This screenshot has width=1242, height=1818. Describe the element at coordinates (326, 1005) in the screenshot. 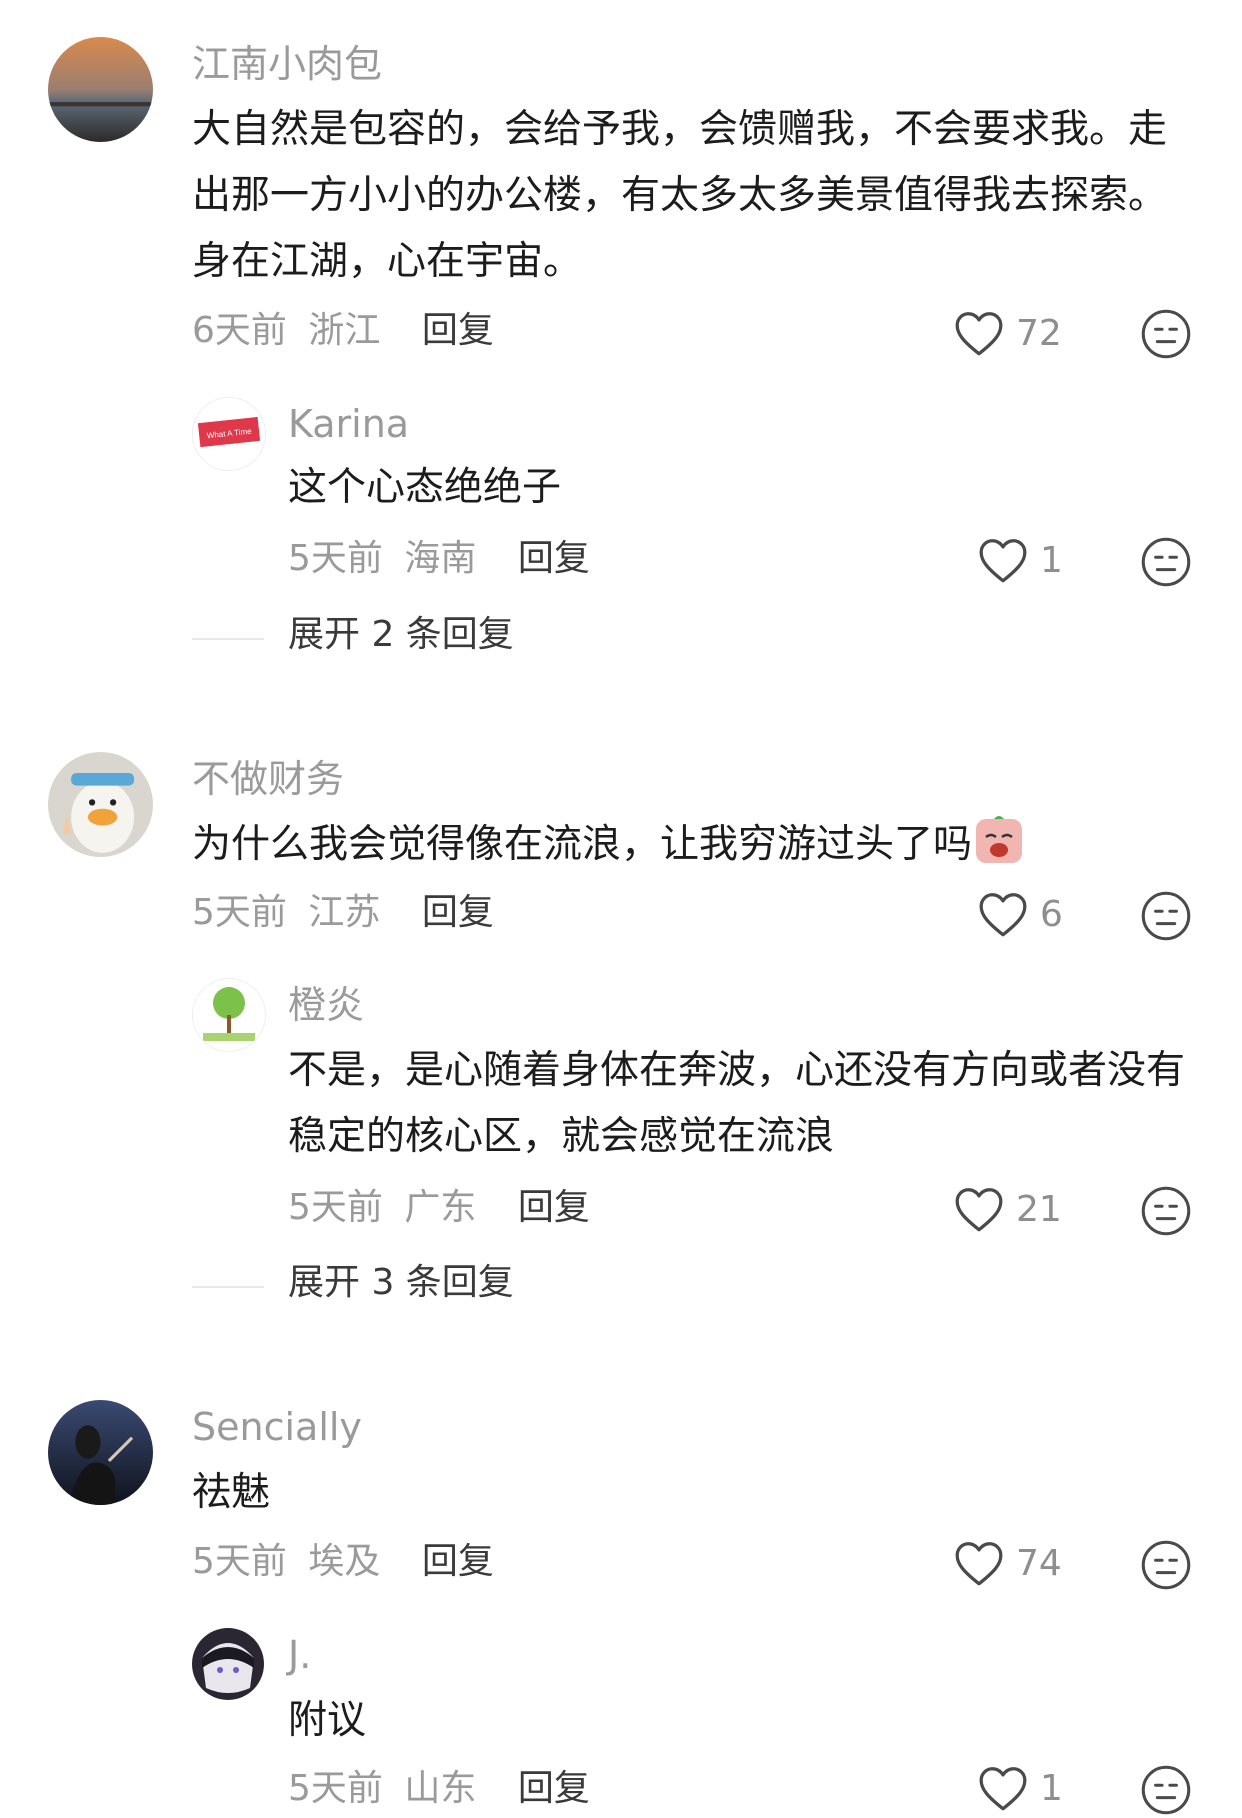

I see `comment-author: 橙炎` at that location.